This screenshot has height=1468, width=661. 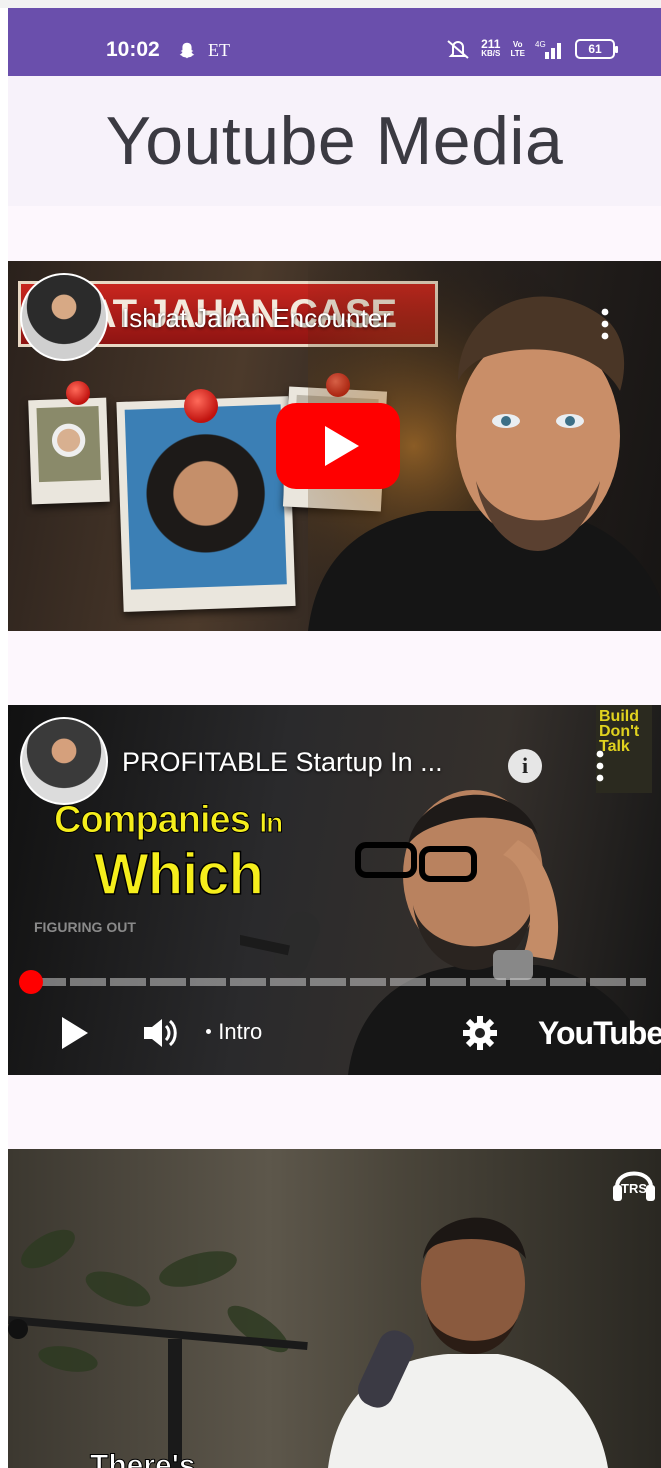 I want to click on app-bar: Youtube Media, so click(x=334, y=141).